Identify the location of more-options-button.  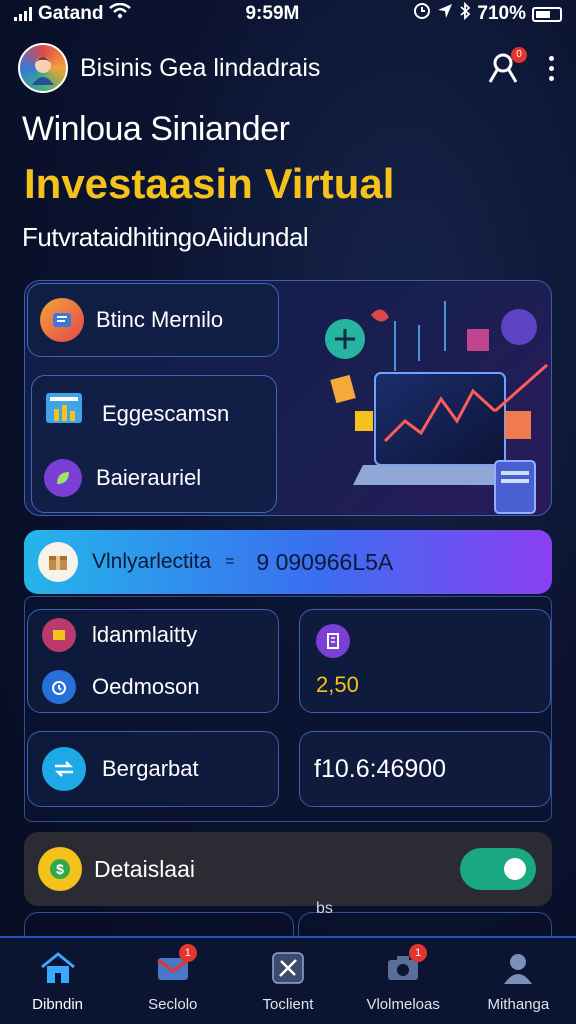
(551, 68).